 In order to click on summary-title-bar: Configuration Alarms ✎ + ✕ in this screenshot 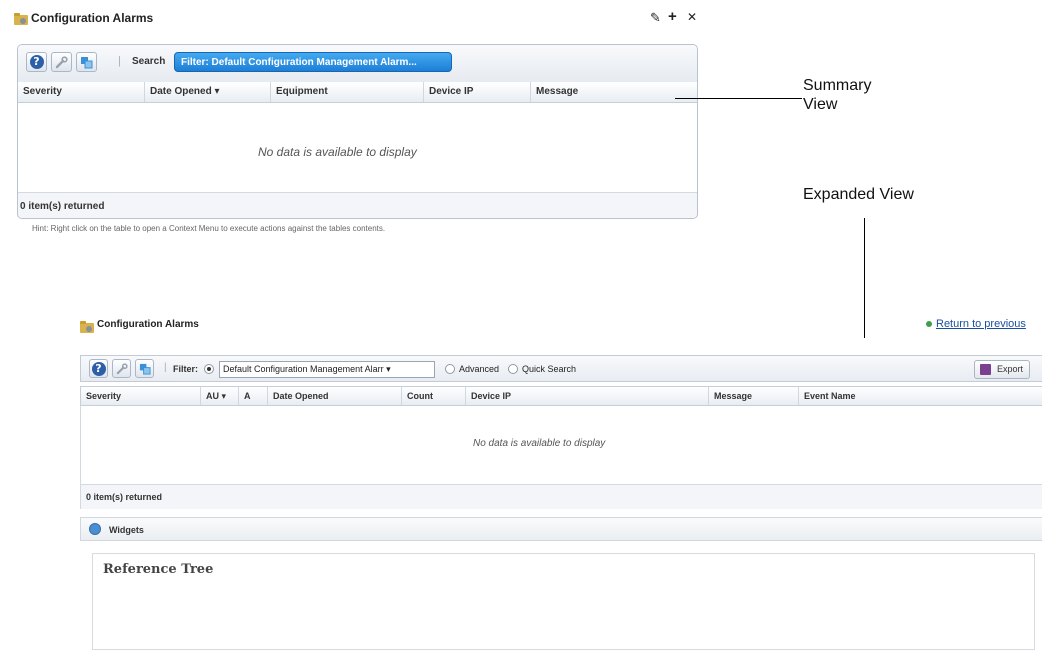, I will do `click(364, 18)`.